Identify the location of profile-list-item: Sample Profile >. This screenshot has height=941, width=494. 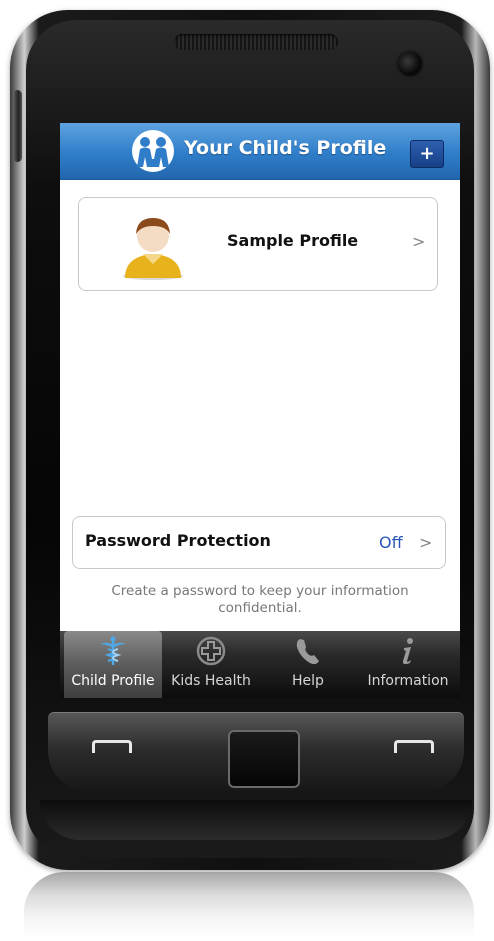
(258, 244).